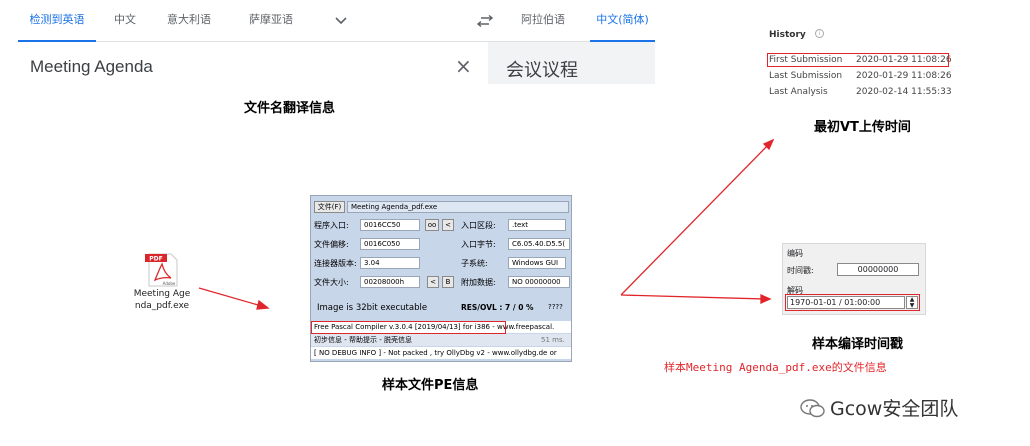 Image resolution: width=1030 pixels, height=446 pixels. What do you see at coordinates (543, 21) in the screenshot?
I see `tab-arabic: 阿拉伯语` at bounding box center [543, 21].